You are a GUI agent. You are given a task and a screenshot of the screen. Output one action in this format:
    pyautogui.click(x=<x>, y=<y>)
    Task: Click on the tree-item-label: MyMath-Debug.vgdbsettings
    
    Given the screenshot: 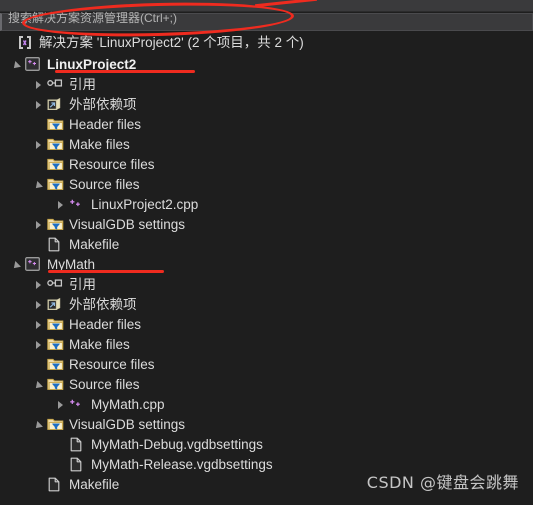 What is the action you would take?
    pyautogui.click(x=177, y=444)
    